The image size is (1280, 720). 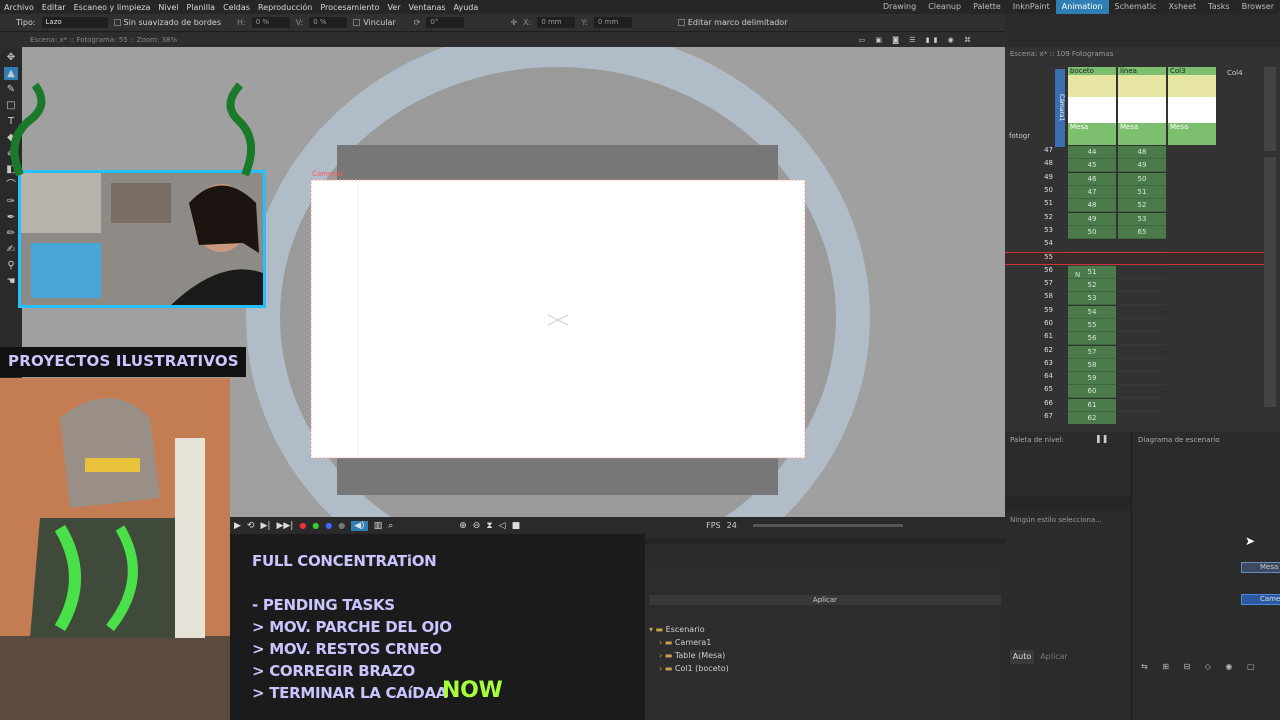 What do you see at coordinates (1135, 418) in the screenshot?
I see `xsheet-row: 67 62` at bounding box center [1135, 418].